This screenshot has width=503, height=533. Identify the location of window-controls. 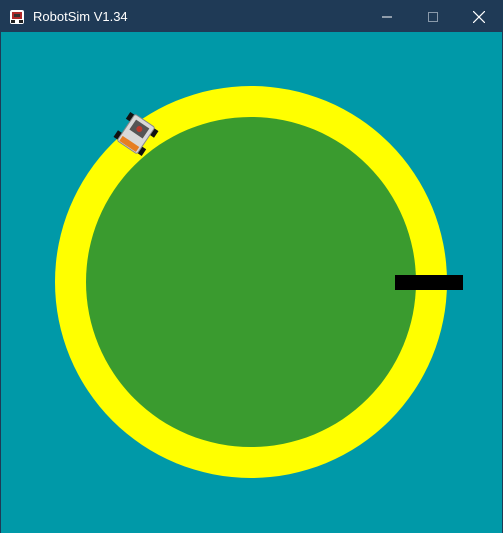
(433, 16).